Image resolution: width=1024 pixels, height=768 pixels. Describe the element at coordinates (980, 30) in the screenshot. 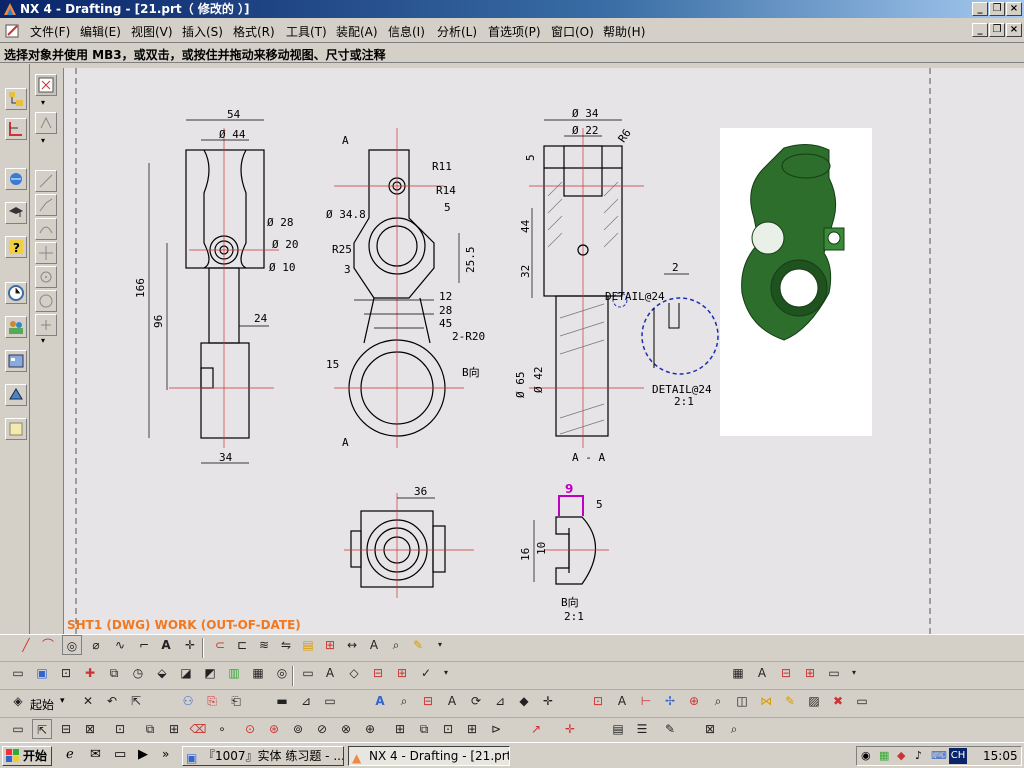

I see `doc-minimize-button: _` at that location.